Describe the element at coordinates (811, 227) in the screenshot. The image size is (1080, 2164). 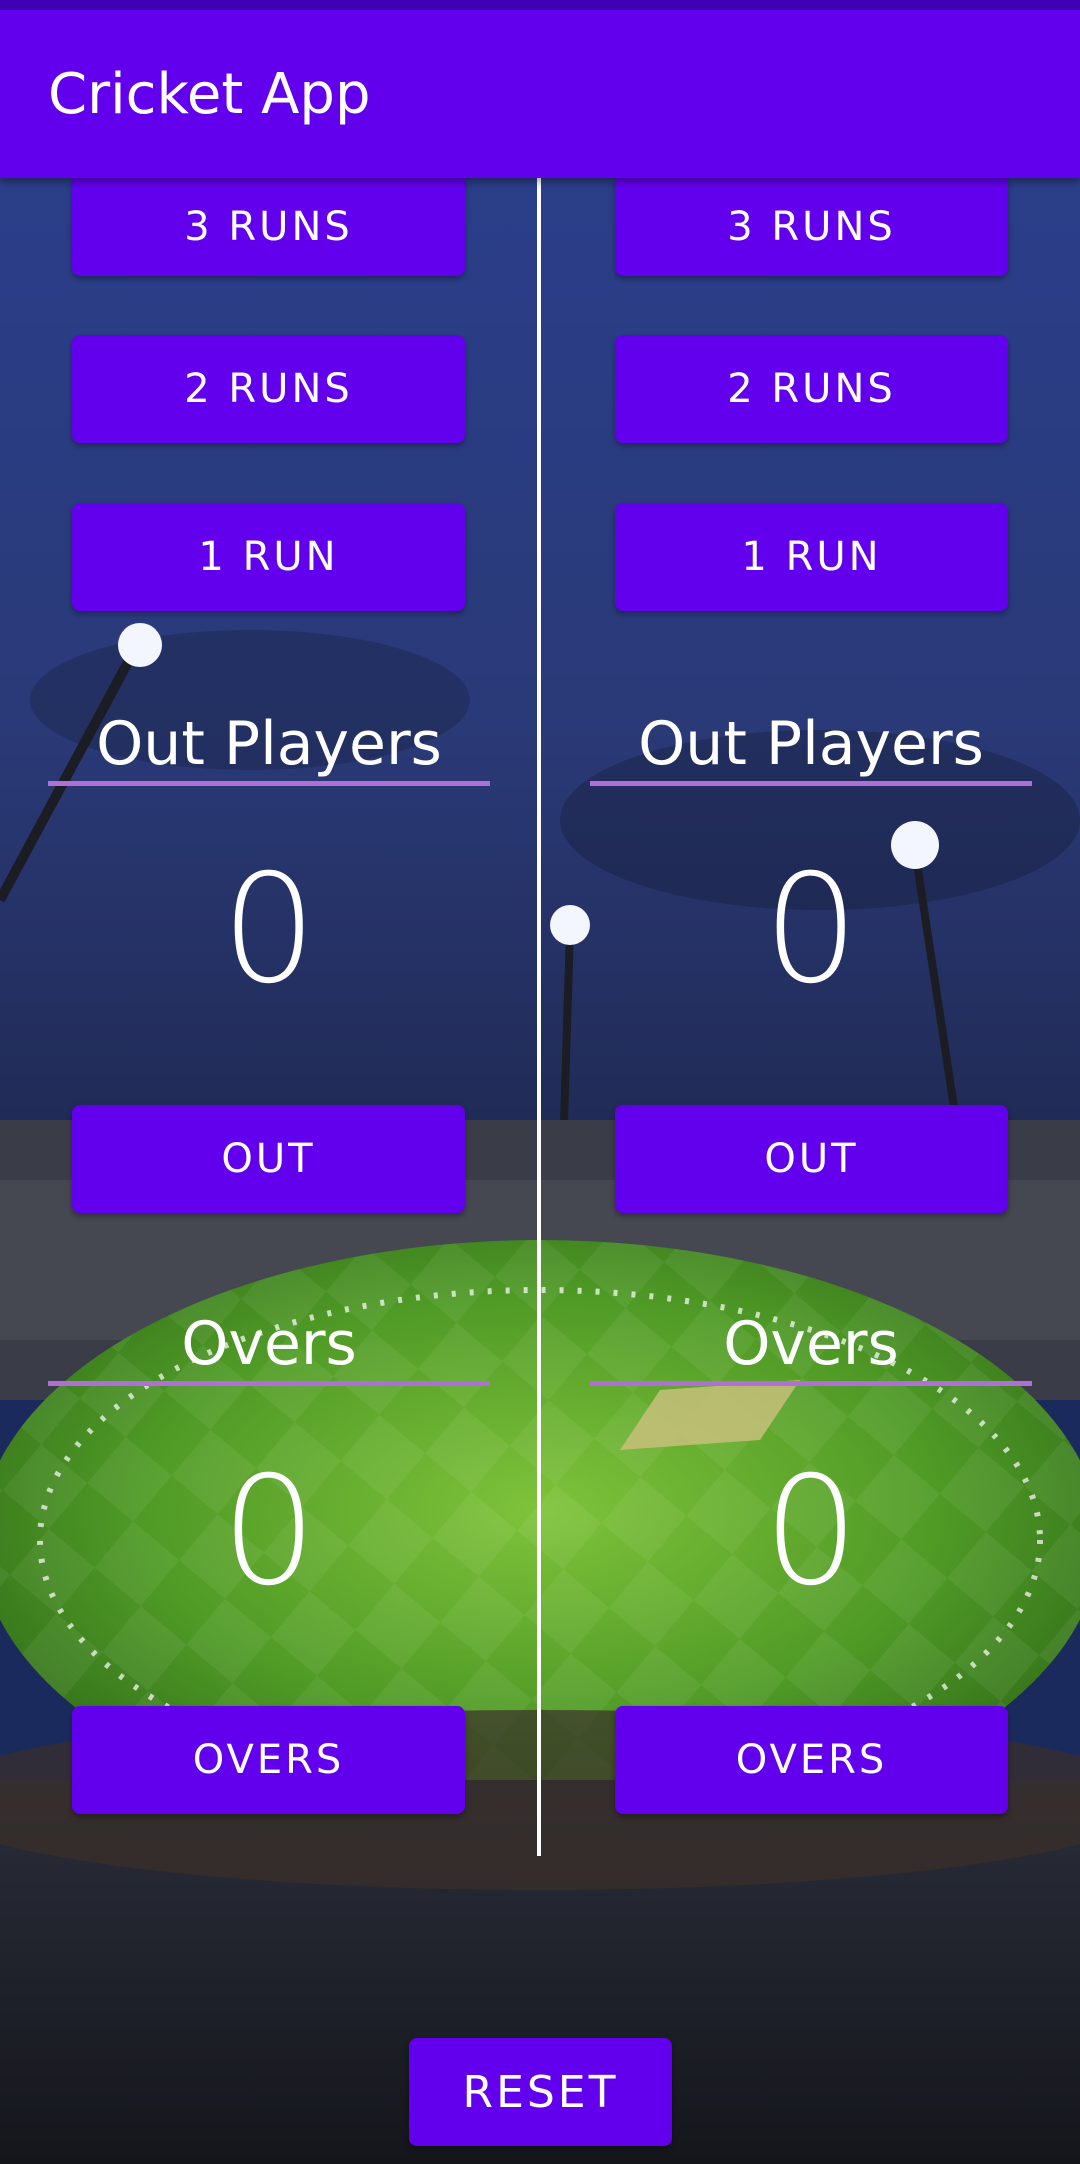
I see `team-right-3-runs-button: 3 RUNS` at that location.